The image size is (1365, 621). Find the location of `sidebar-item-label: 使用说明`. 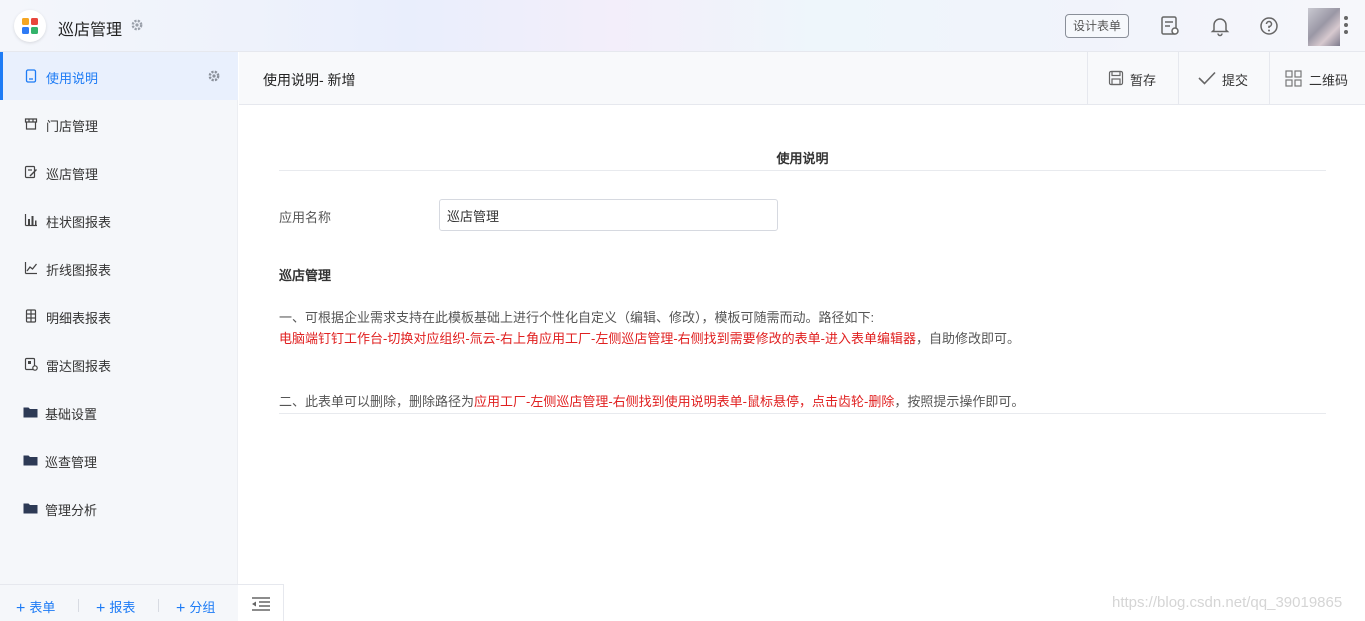

sidebar-item-label: 使用说明 is located at coordinates (72, 78).